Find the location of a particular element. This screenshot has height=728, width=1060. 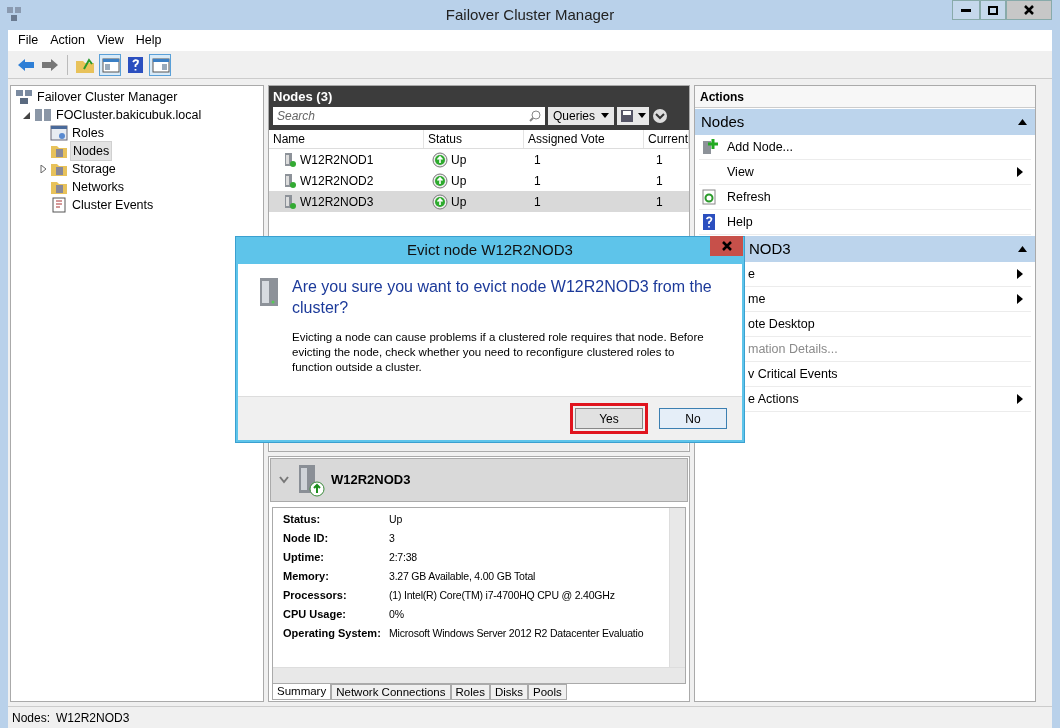

show-pane-icon is located at coordinates (110, 64).